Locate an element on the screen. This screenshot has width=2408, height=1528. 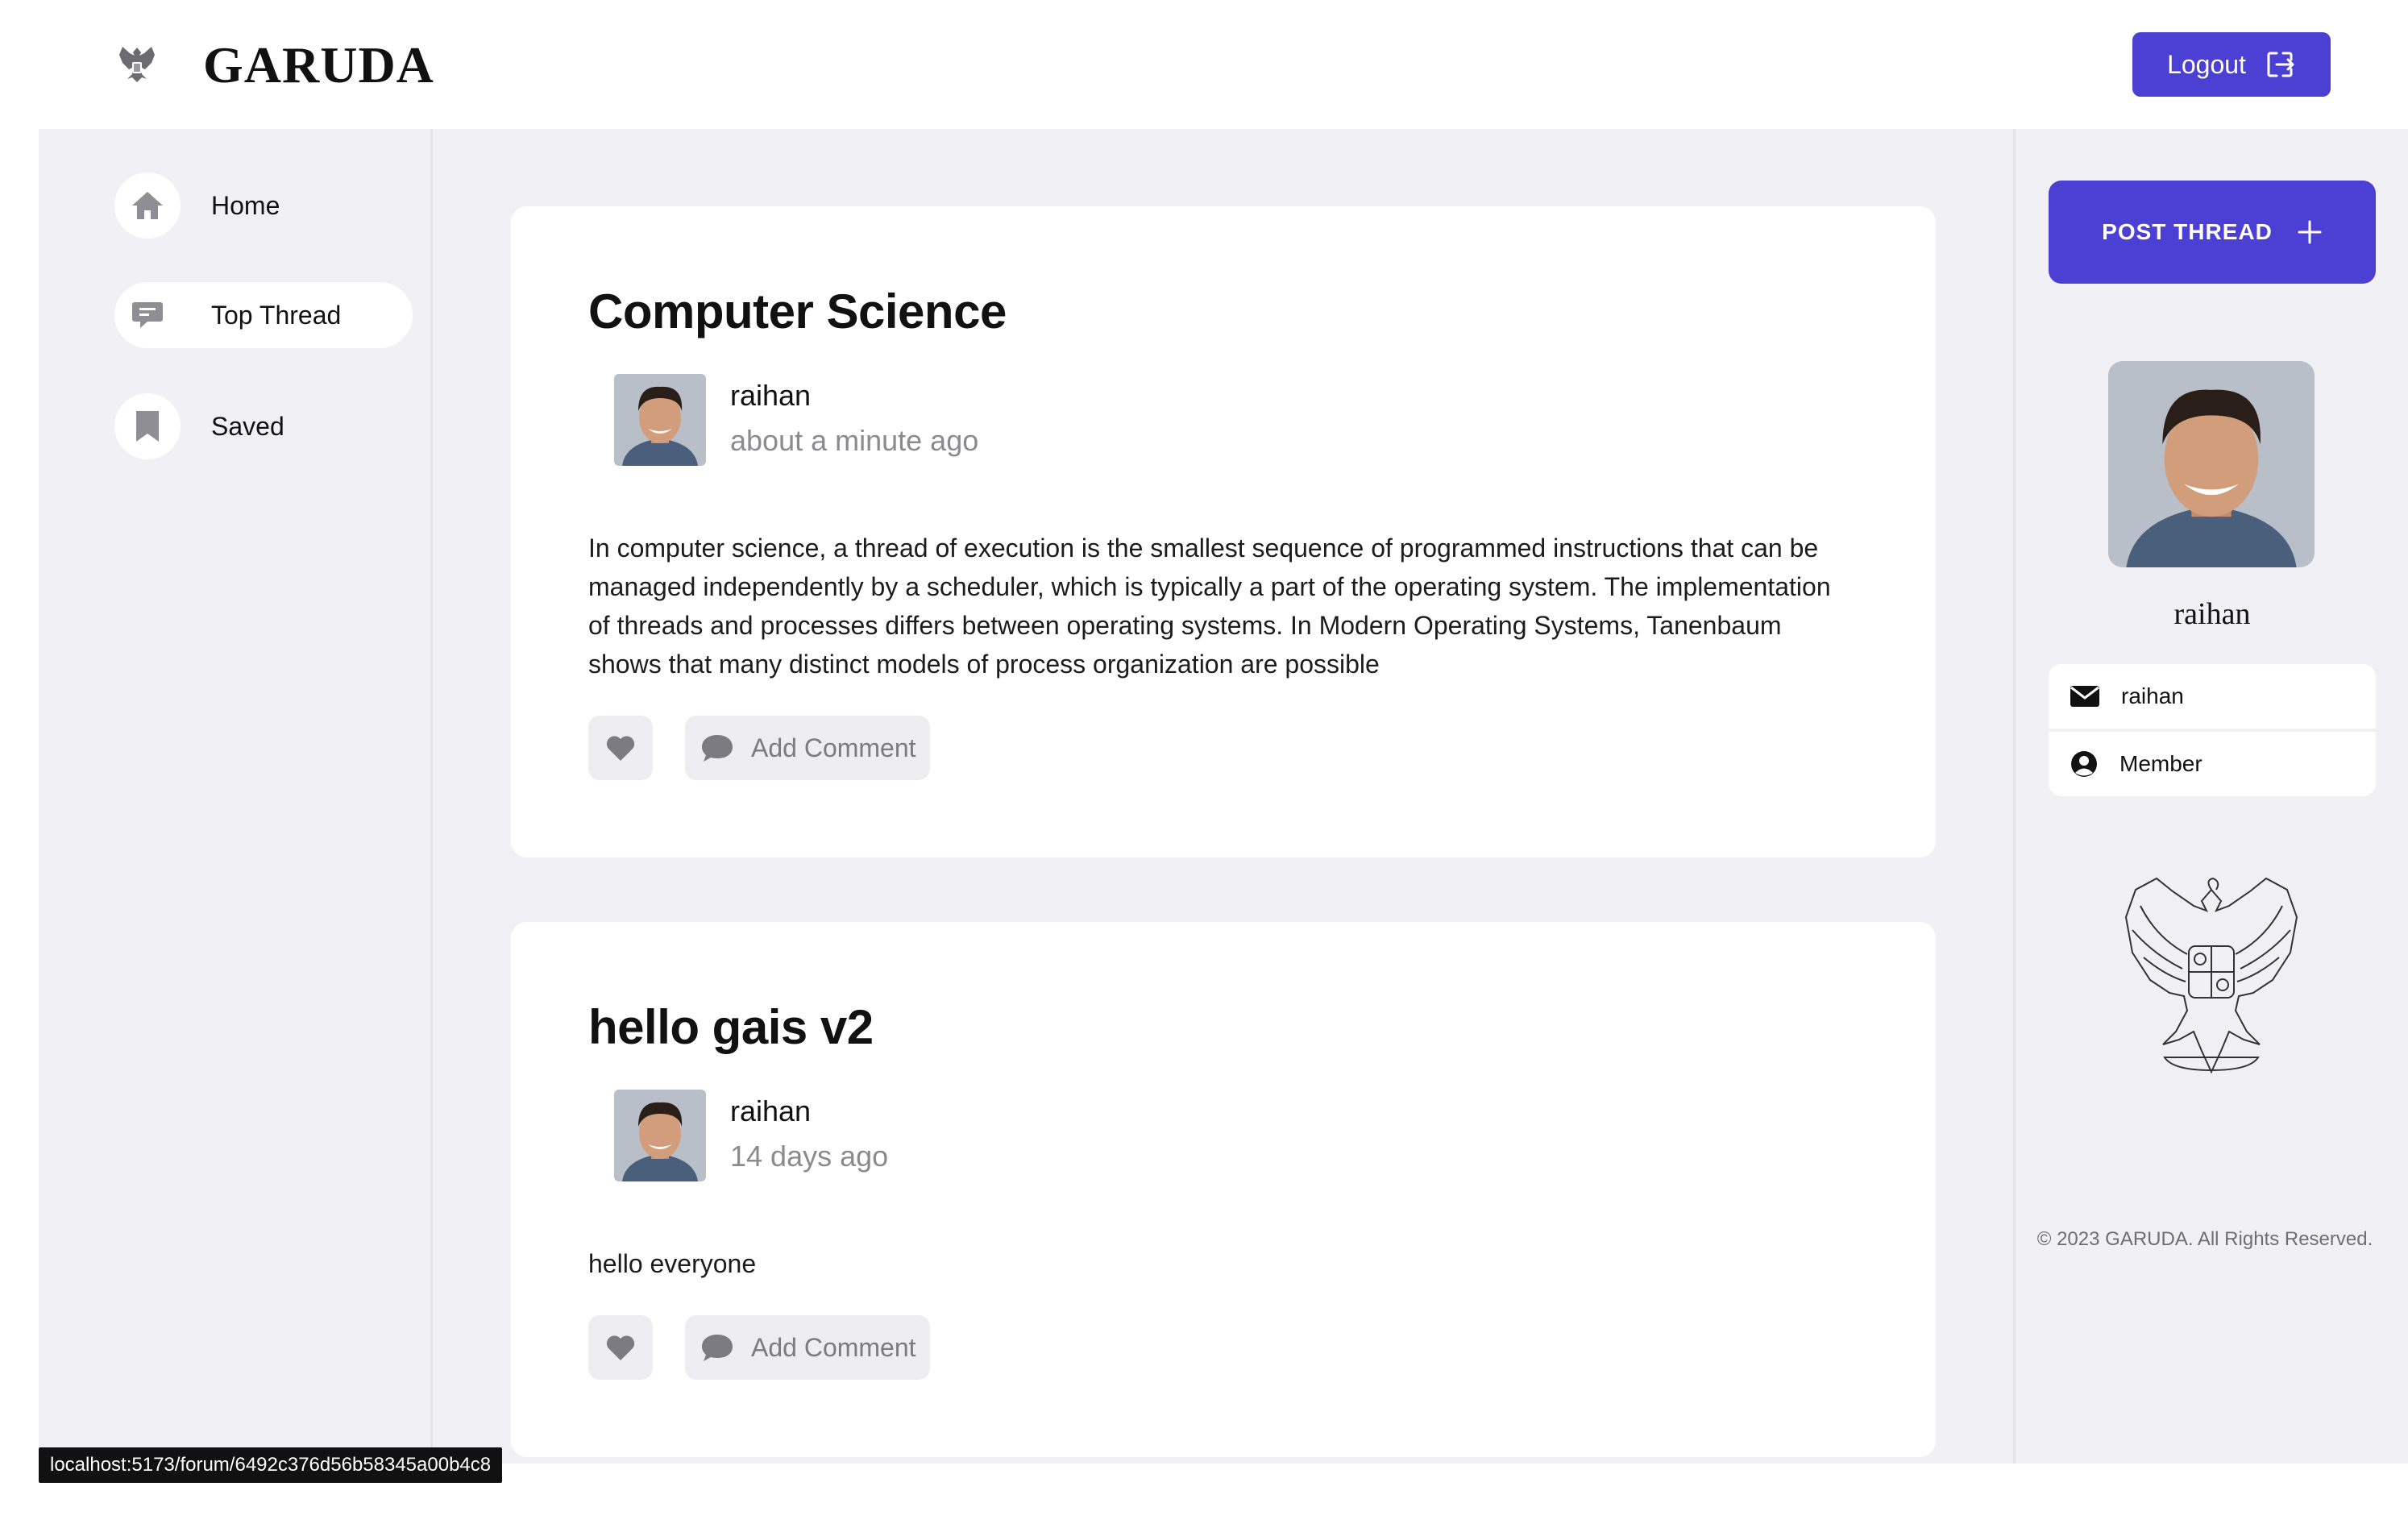
profile-name: raihan is located at coordinates (2212, 614).